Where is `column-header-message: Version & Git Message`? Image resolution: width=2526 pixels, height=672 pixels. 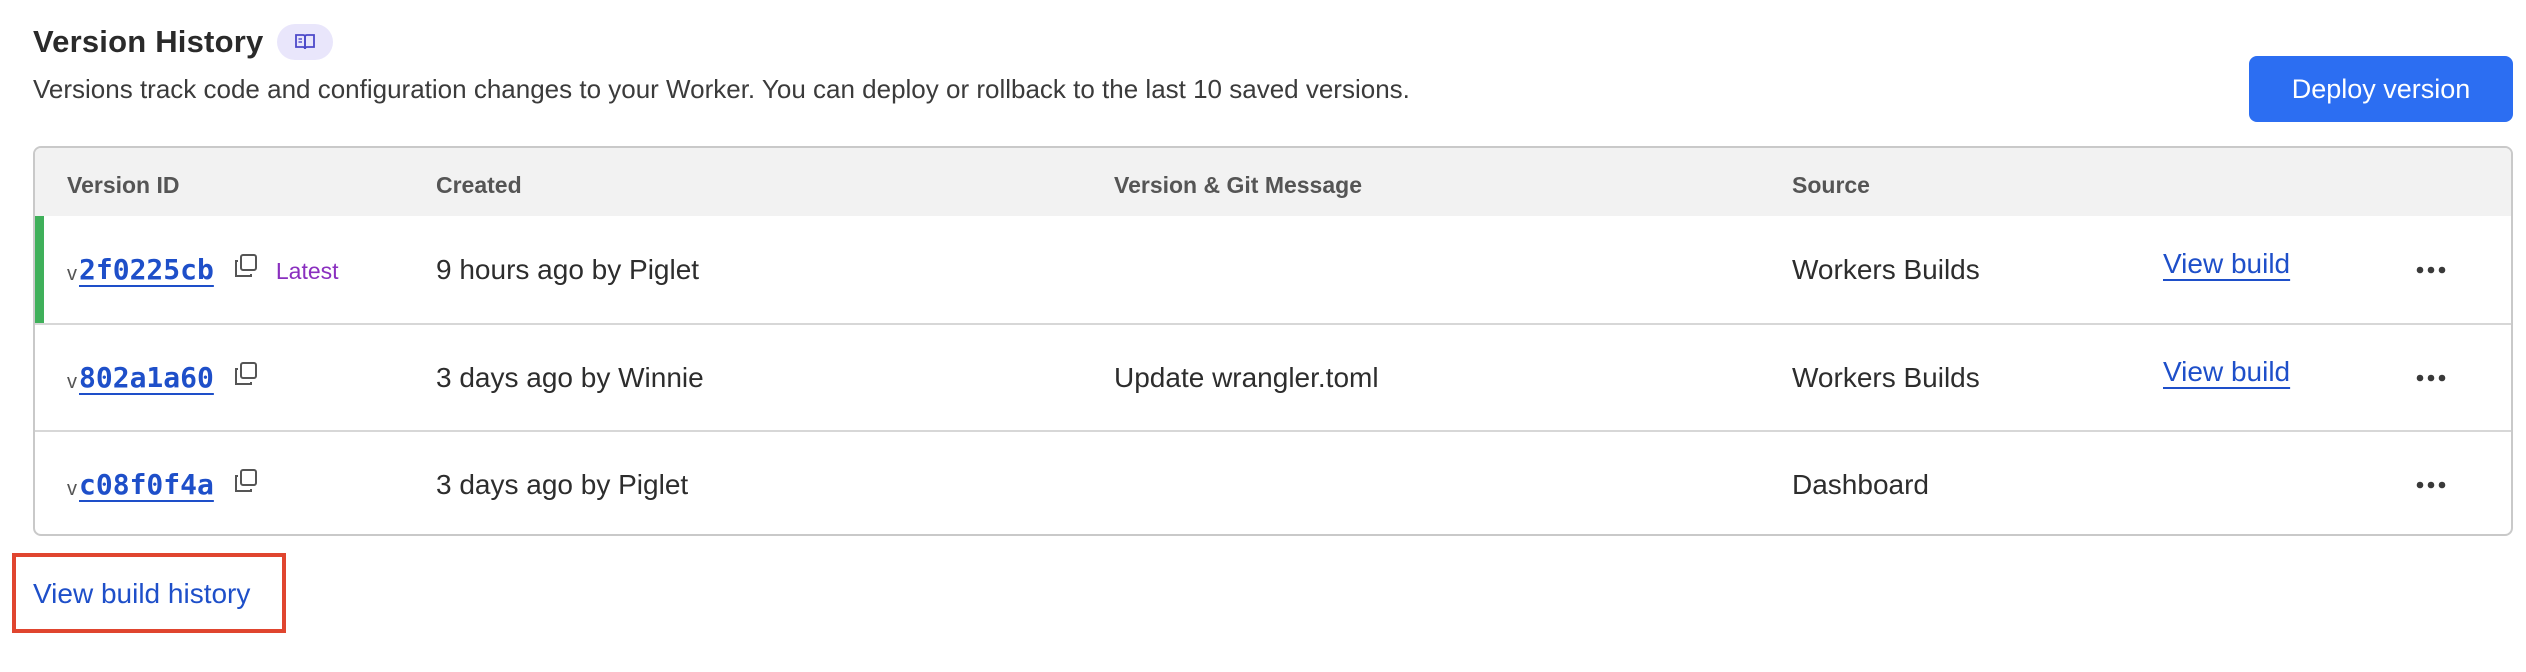
column-header-message: Version & Git Message is located at coordinates (1238, 185).